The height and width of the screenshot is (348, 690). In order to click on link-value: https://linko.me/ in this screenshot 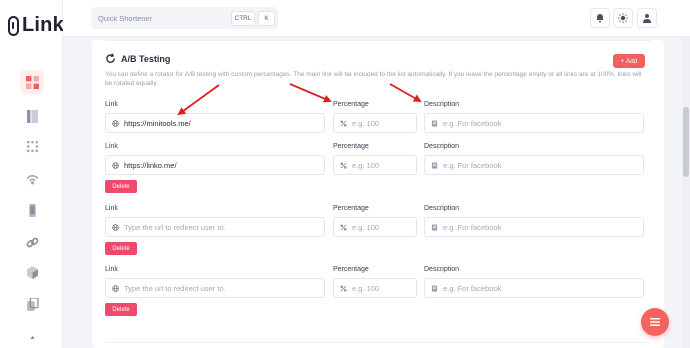, I will do `click(150, 165)`.